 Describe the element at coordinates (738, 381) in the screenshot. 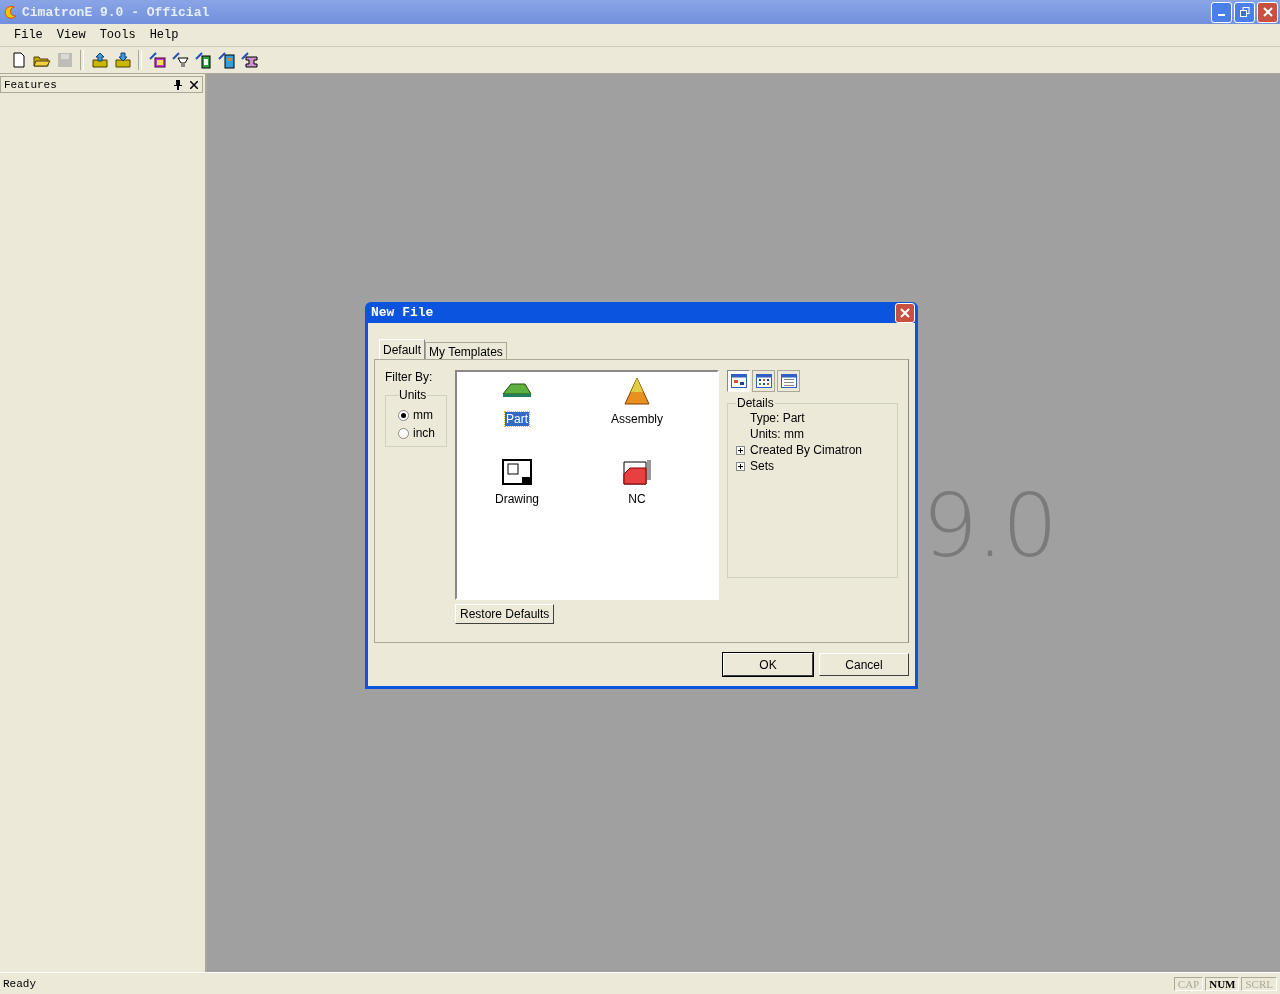

I see `large-icons-view-button` at that location.